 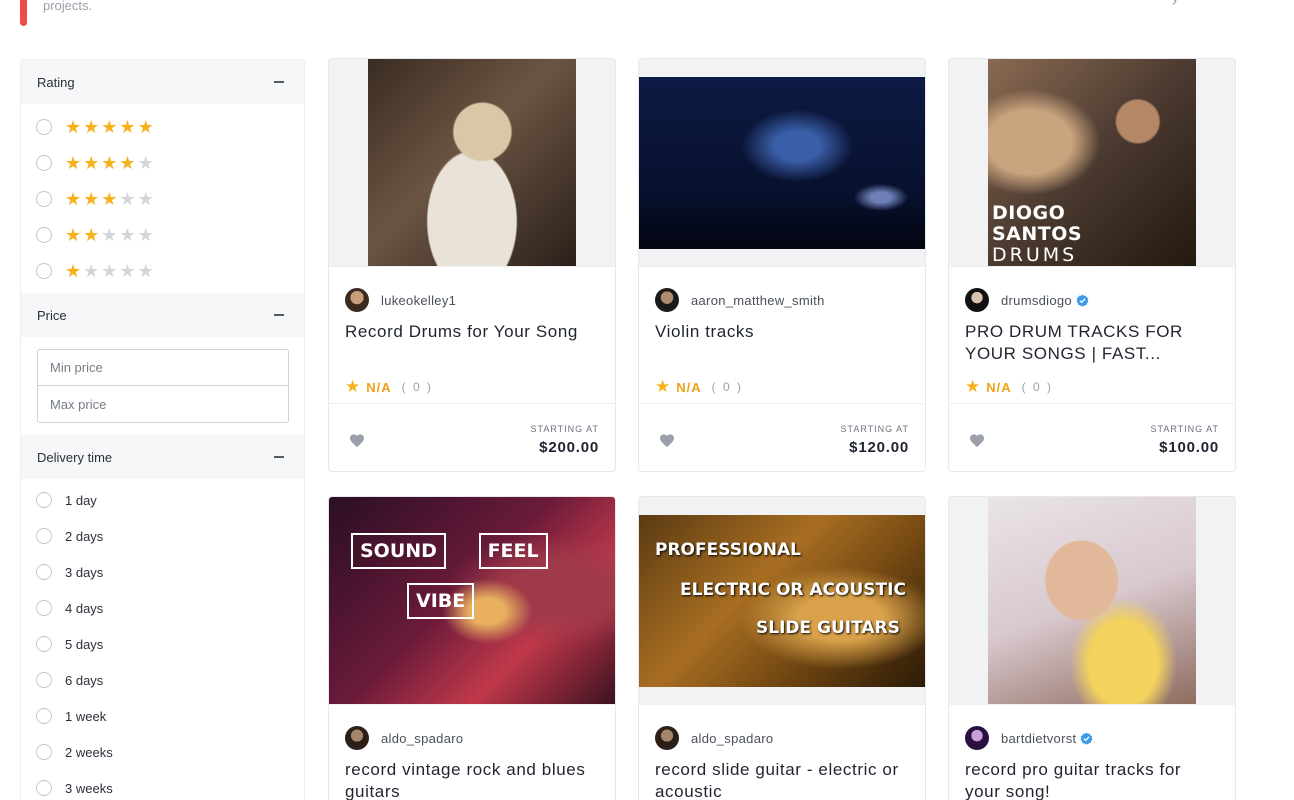 What do you see at coordinates (758, 300) in the screenshot?
I see `seller-name: aaron_matthew_smith` at bounding box center [758, 300].